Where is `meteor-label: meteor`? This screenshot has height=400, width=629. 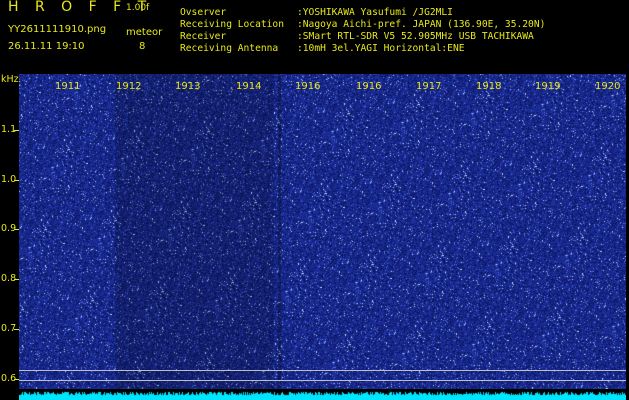
meteor-label: meteor is located at coordinates (144, 32).